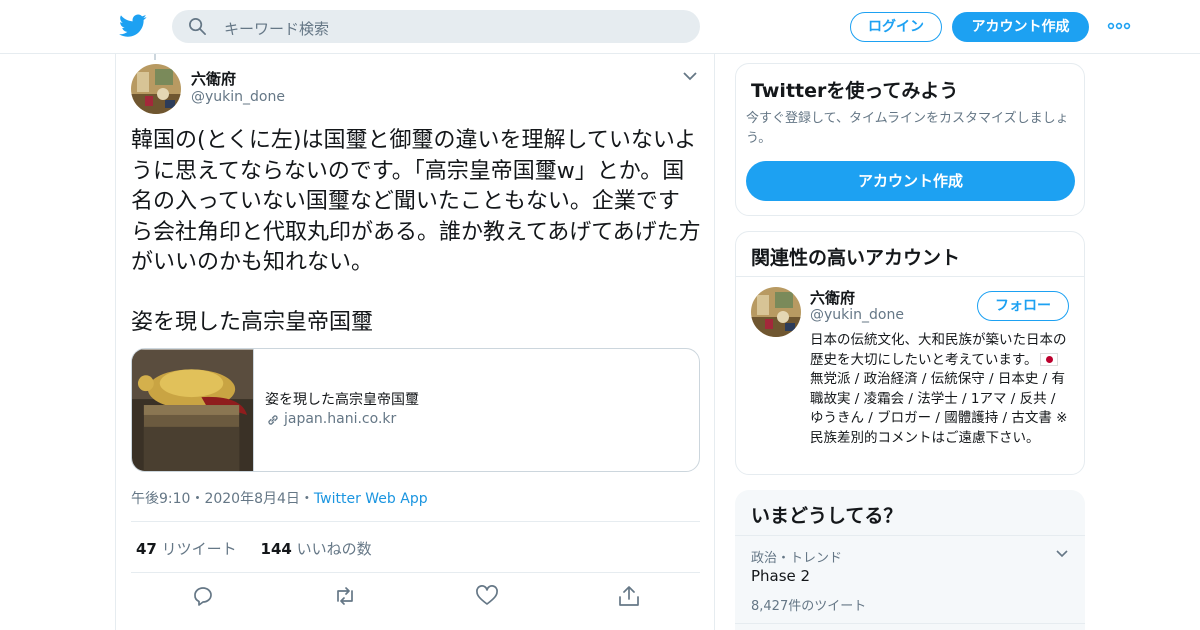  What do you see at coordinates (254, 548) in the screenshot?
I see `tweet-stats: 47 リツイート 144 いいねの数` at bounding box center [254, 548].